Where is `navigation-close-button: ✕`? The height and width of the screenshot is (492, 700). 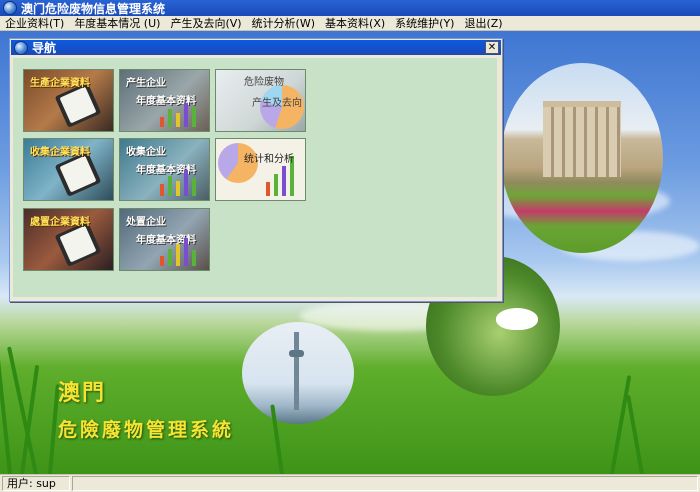
navigation-close-button: ✕ is located at coordinates (492, 47).